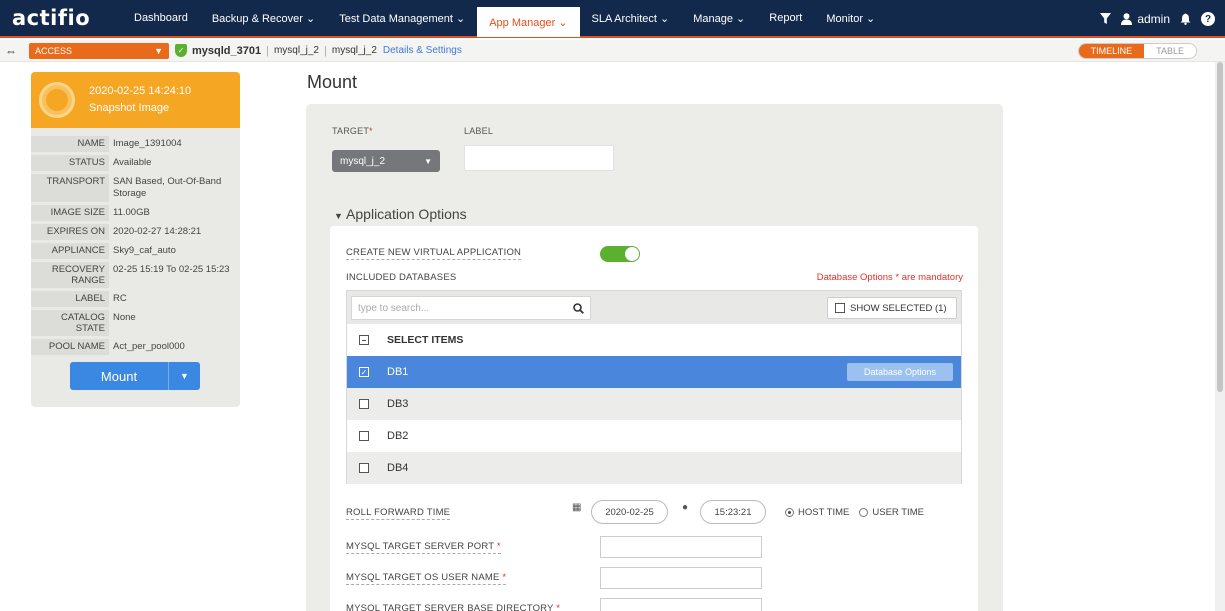 The image size is (1225, 611). Describe the element at coordinates (14, 51) in the screenshot. I see `swap-arrows-icon: ⇔` at that location.